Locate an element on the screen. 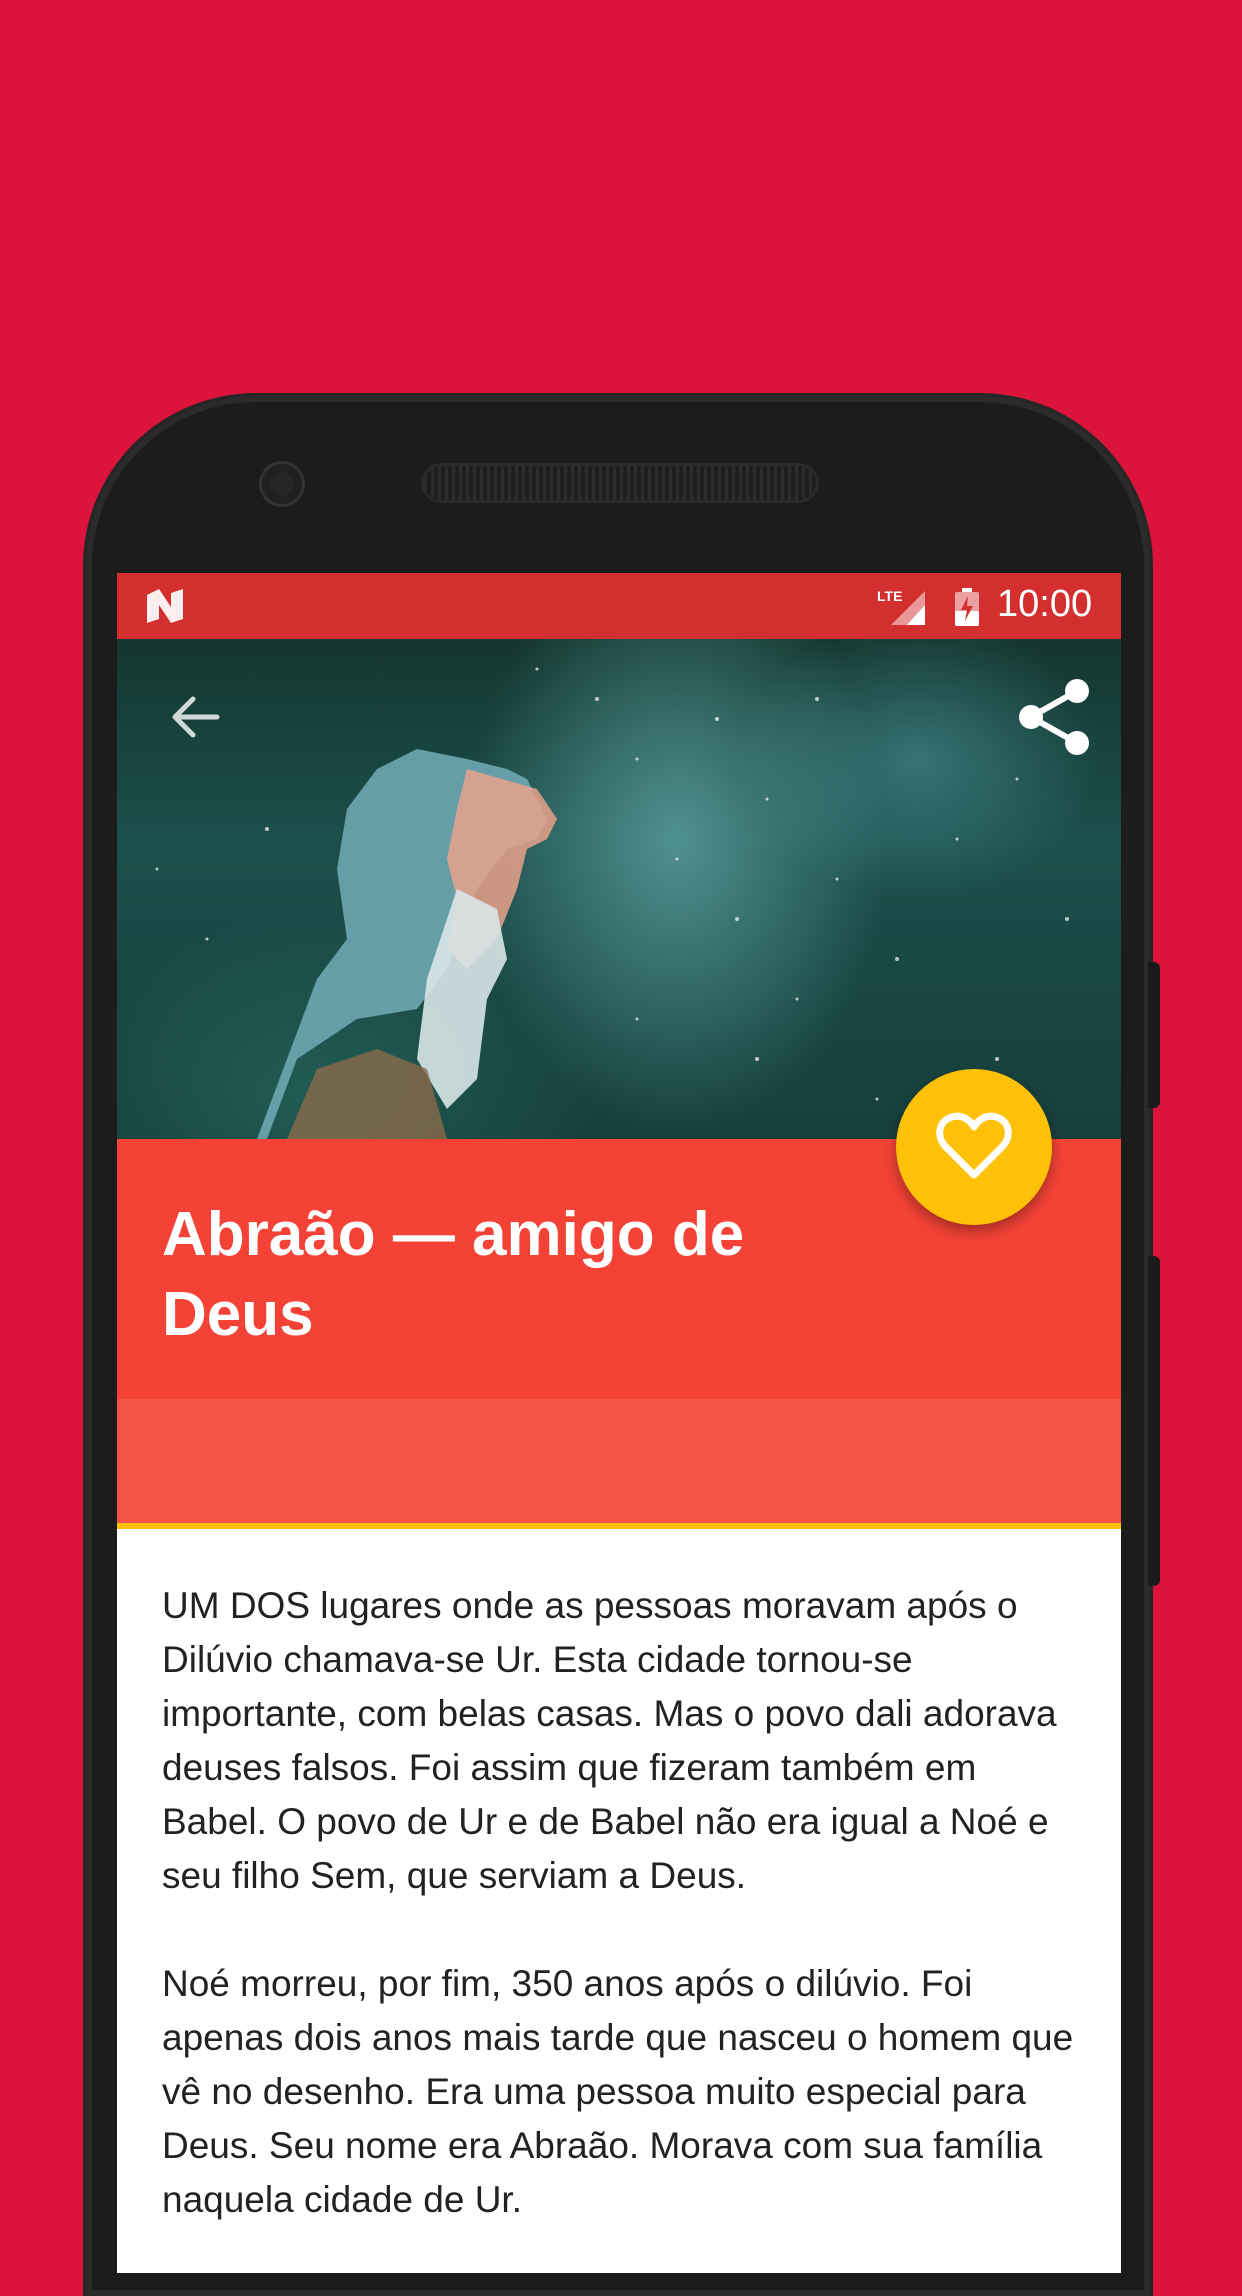 The width and height of the screenshot is (1242, 2296). battery-icon is located at coordinates (967, 607).